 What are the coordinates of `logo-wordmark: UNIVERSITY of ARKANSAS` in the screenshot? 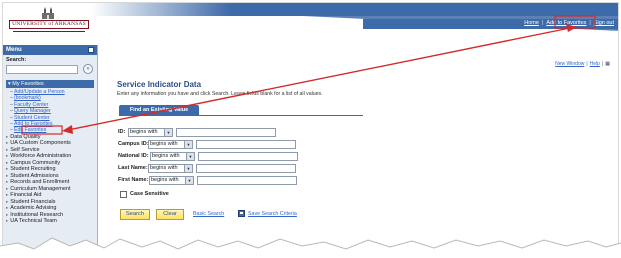 It's located at (49, 24).